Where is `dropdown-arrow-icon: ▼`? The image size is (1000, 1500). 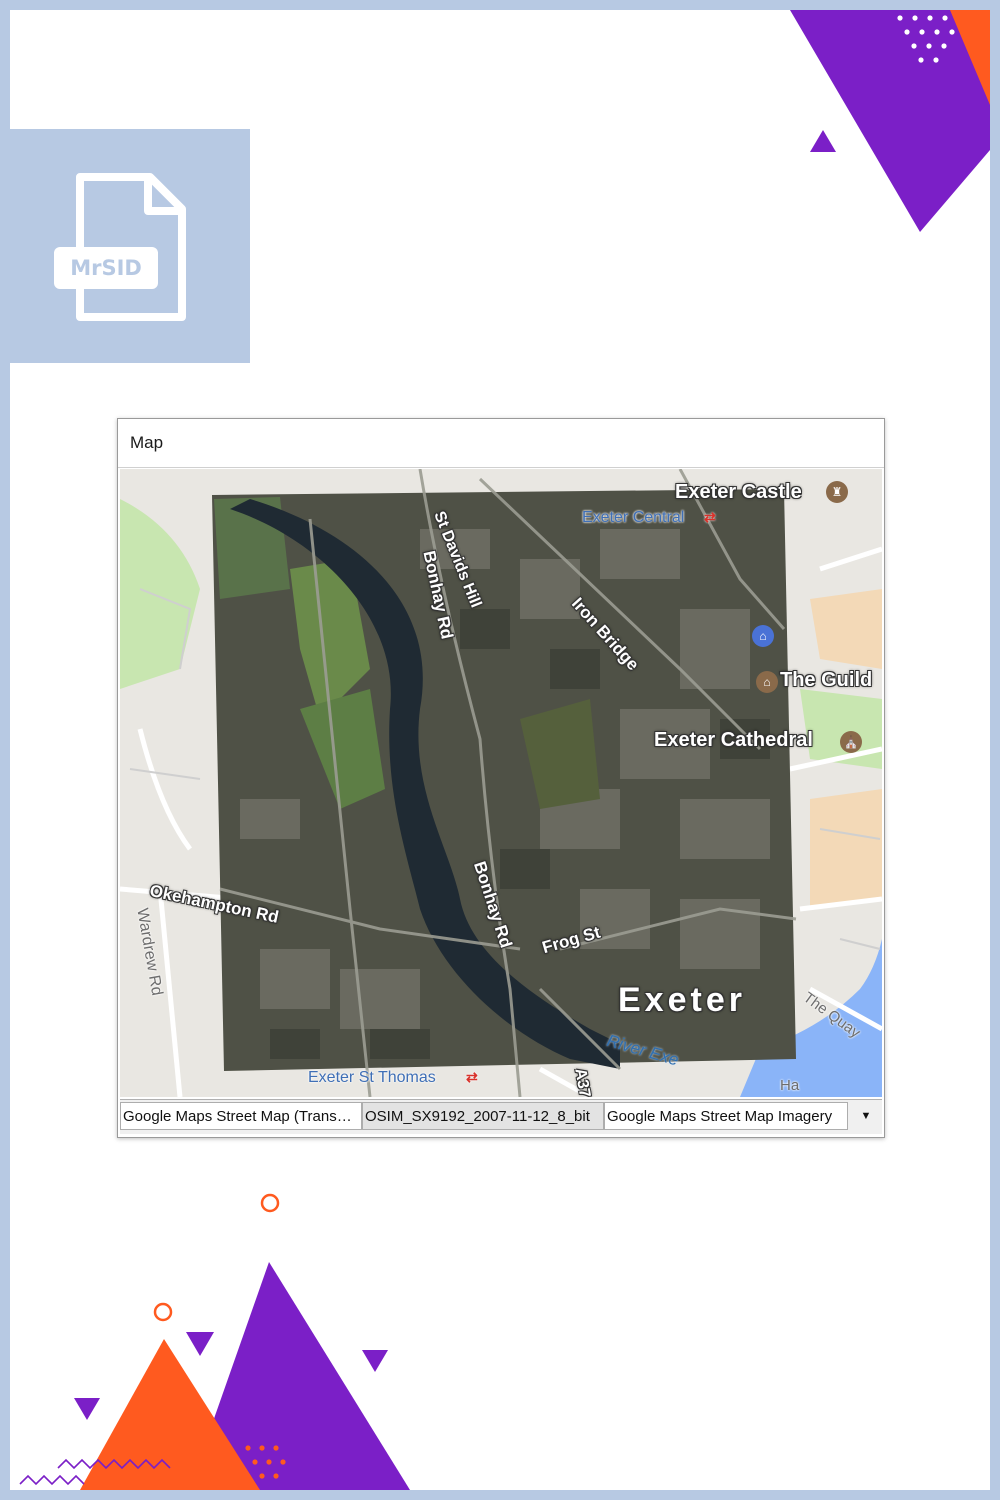 dropdown-arrow-icon: ▼ is located at coordinates (866, 1116).